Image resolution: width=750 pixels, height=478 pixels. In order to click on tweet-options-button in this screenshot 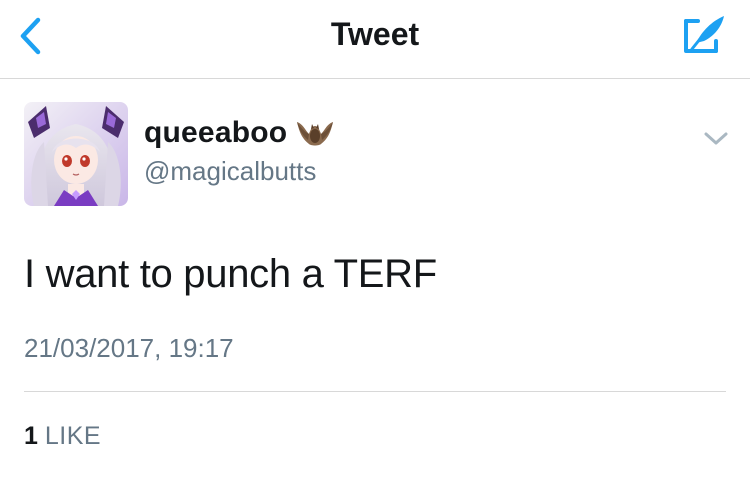, I will do `click(716, 139)`.